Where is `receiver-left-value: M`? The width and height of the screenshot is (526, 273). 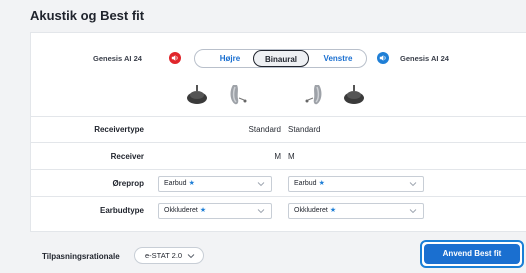 receiver-left-value: M is located at coordinates (291, 156).